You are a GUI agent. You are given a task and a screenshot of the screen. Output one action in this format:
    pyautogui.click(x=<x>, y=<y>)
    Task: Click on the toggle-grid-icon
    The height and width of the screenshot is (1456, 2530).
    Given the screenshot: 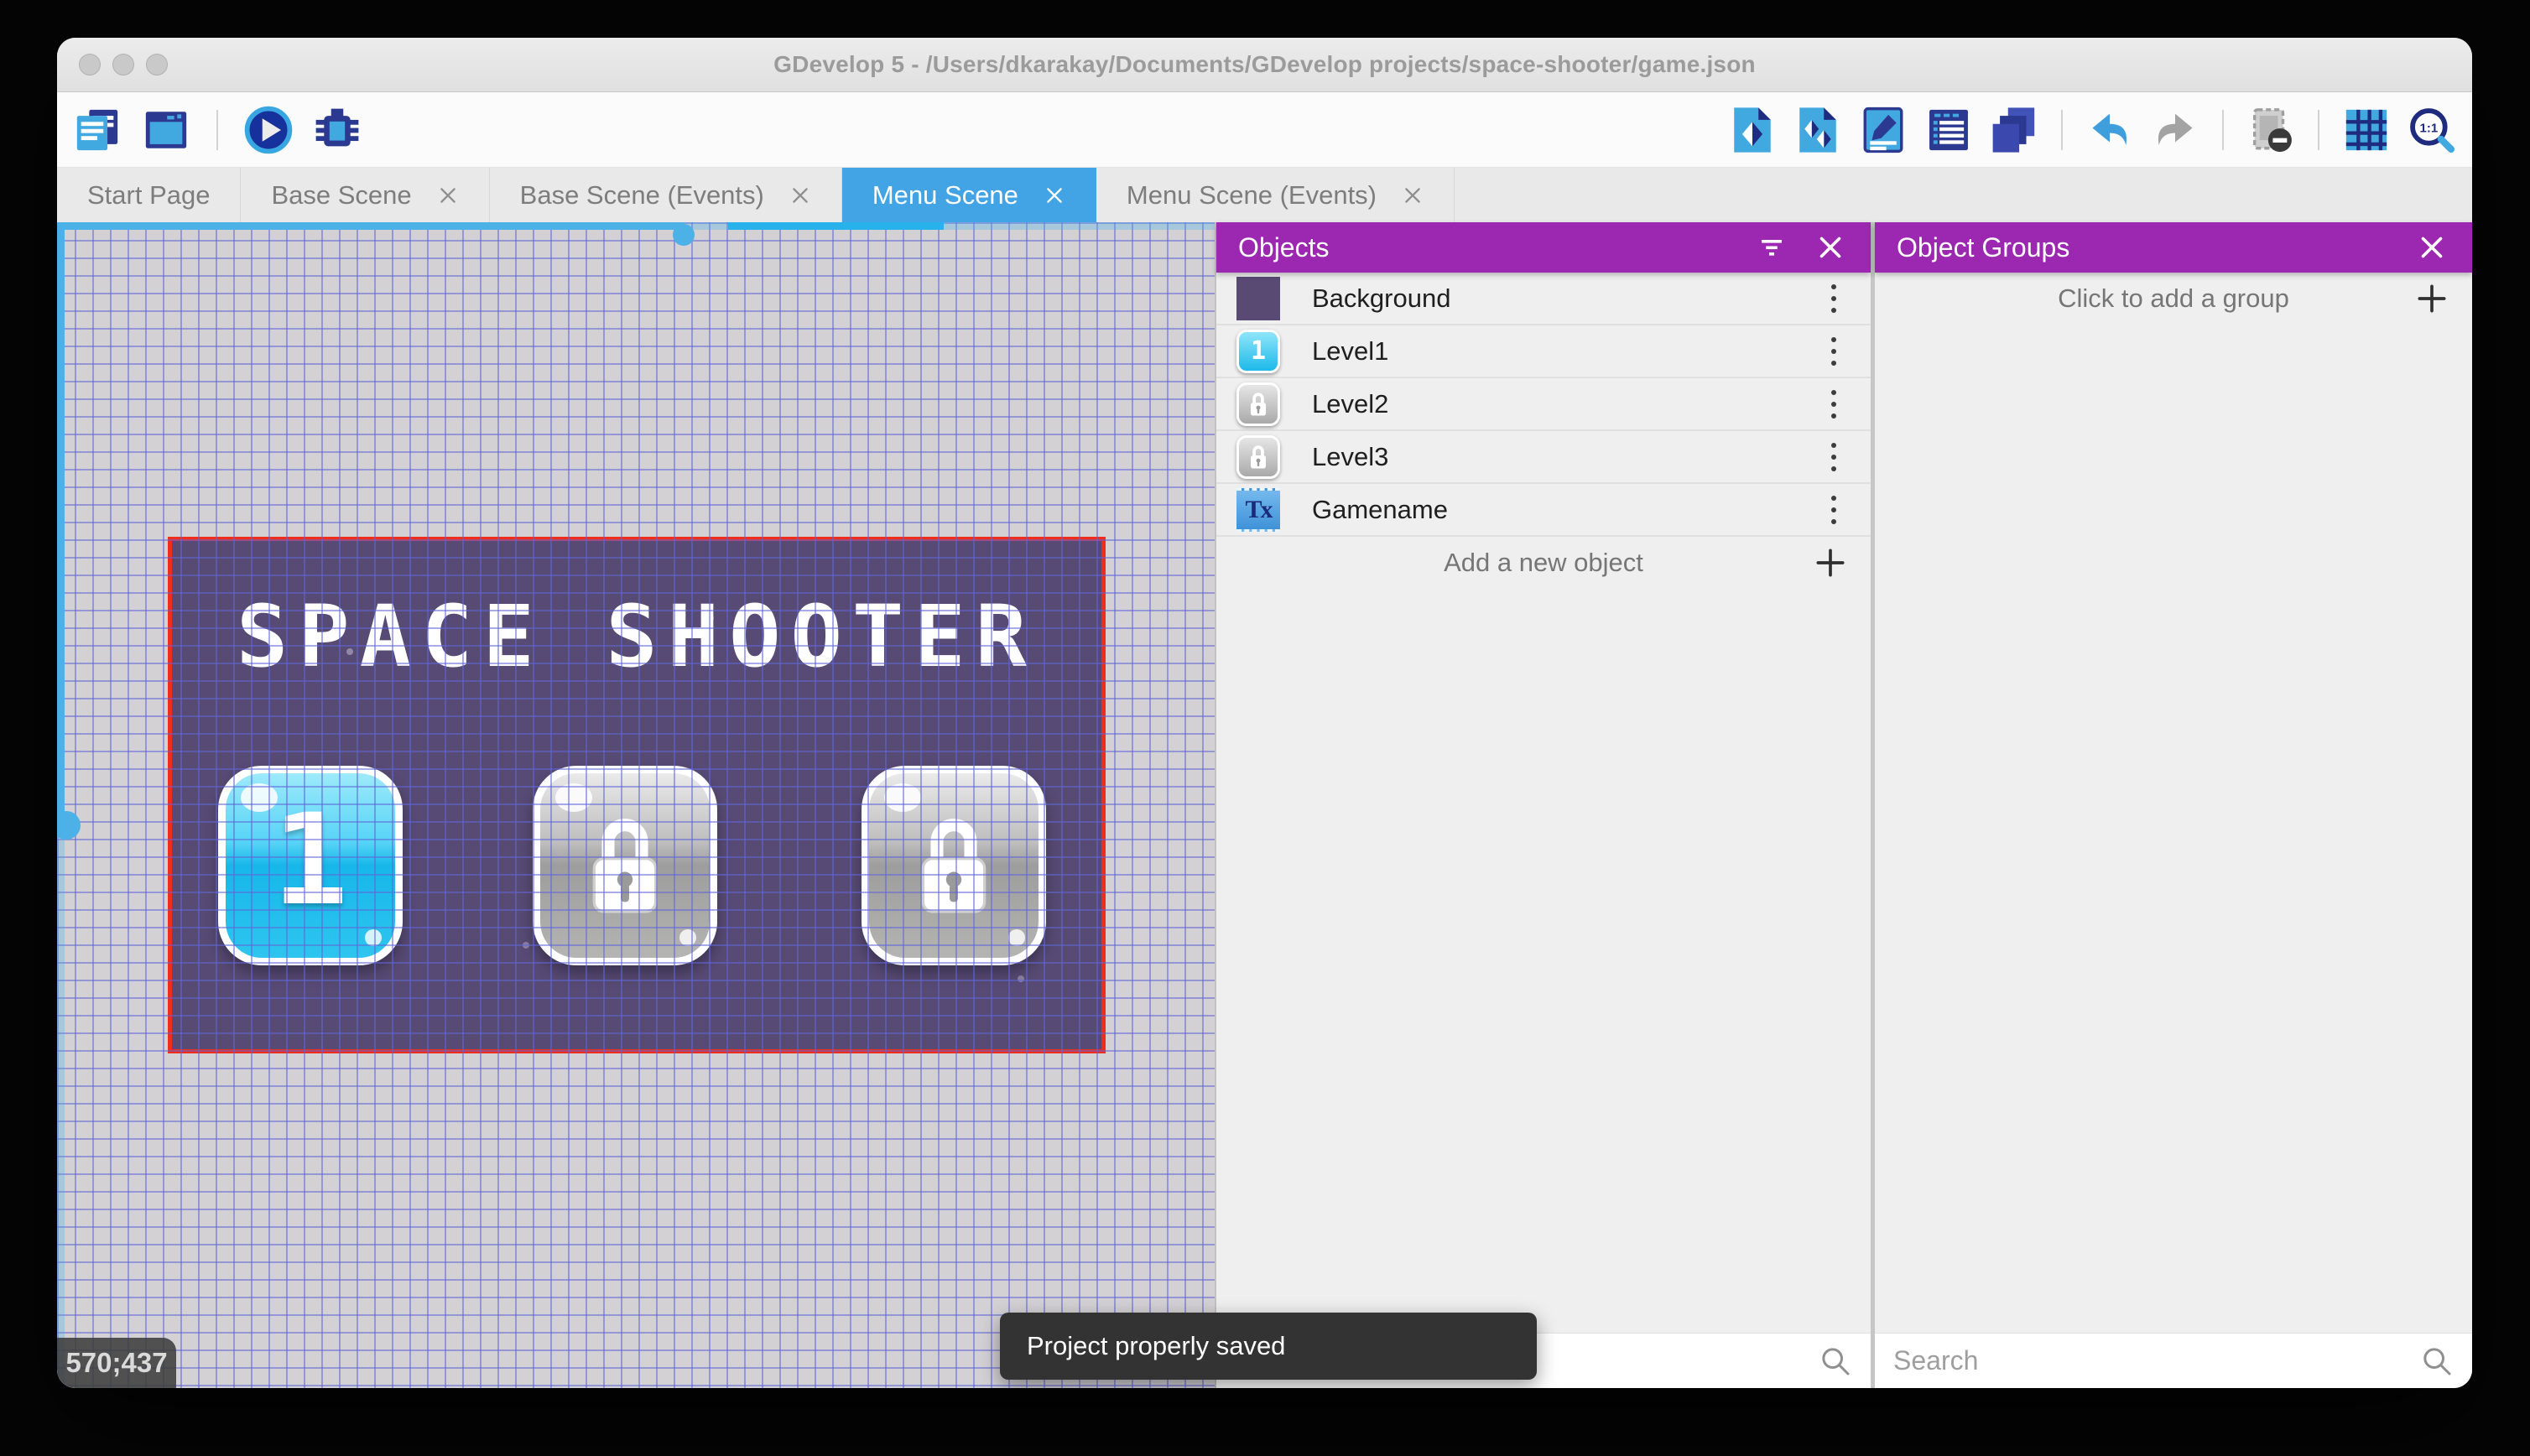 What is the action you would take?
    pyautogui.click(x=2366, y=130)
    